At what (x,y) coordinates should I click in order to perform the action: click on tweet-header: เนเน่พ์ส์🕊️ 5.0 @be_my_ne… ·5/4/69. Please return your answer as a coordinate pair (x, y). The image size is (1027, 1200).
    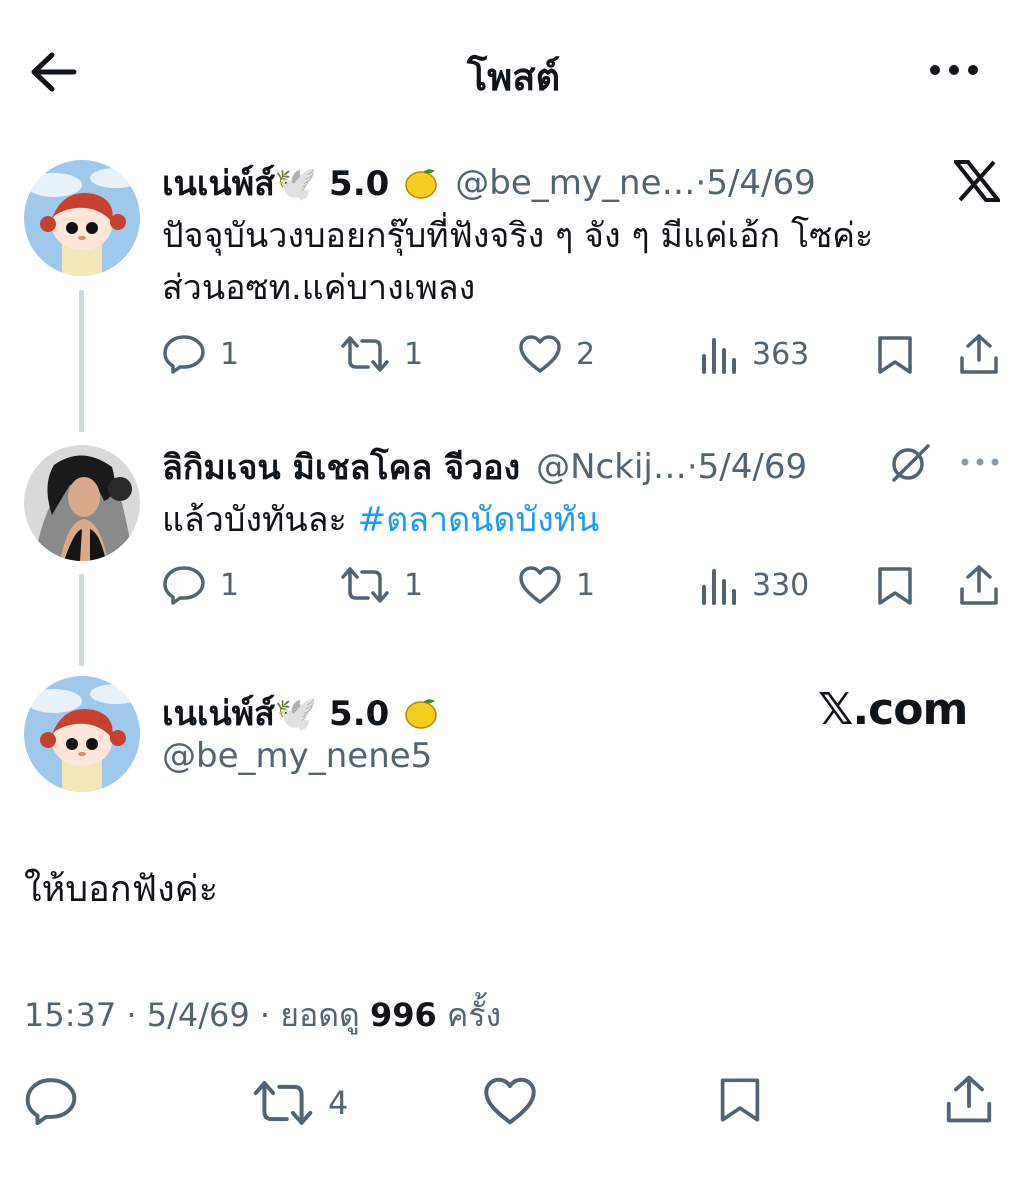
    Looking at the image, I should click on (489, 183).